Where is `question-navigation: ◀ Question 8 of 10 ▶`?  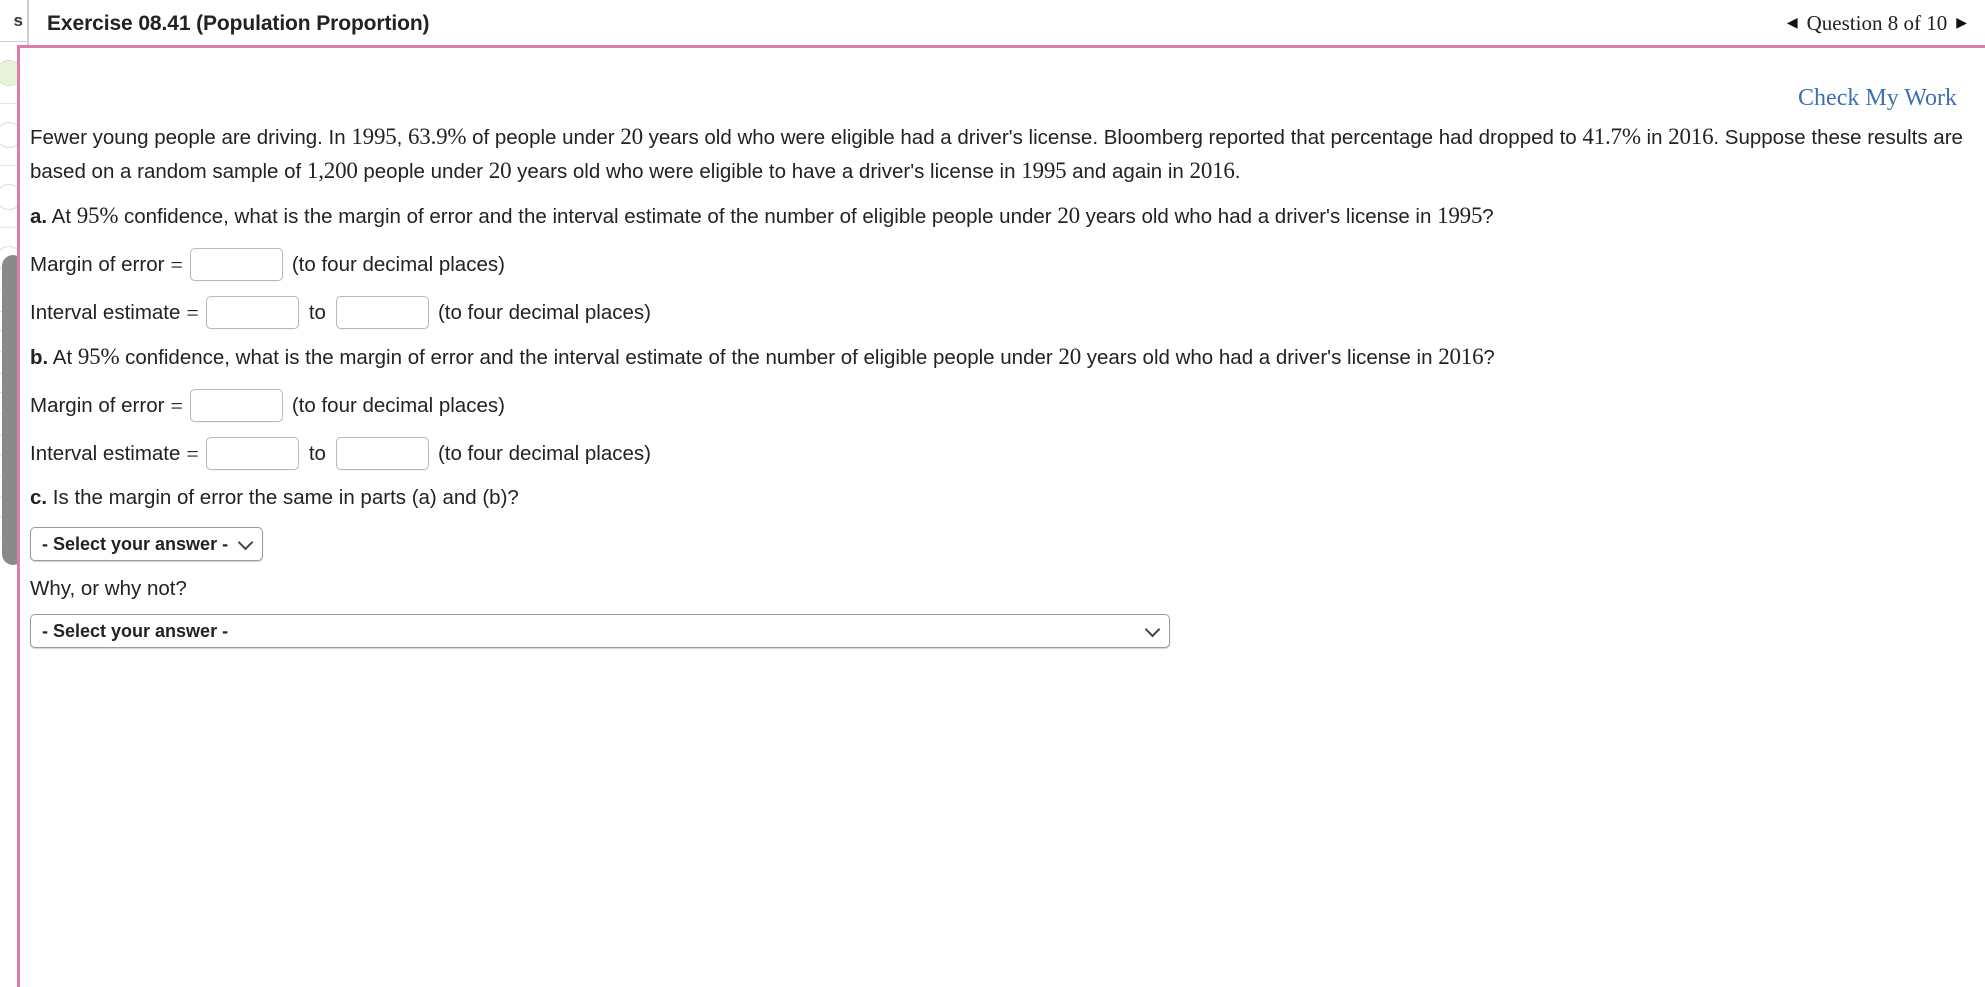
question-navigation: ◀ Question 8 of 10 ▶ is located at coordinates (1877, 23).